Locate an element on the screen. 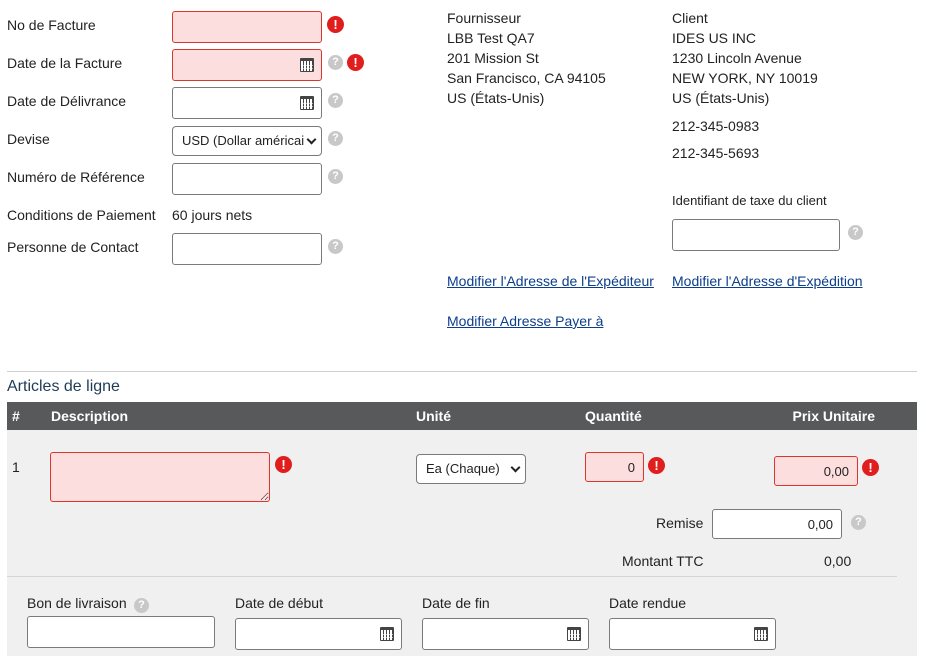  delivery-date-input is located at coordinates (247, 103).